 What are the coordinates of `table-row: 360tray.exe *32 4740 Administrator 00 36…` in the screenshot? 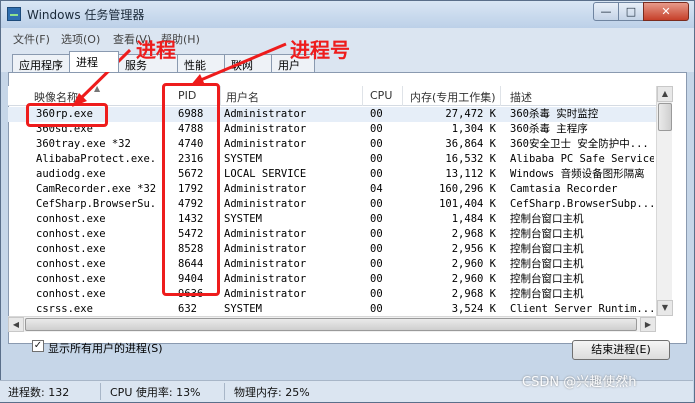 It's located at (332, 144).